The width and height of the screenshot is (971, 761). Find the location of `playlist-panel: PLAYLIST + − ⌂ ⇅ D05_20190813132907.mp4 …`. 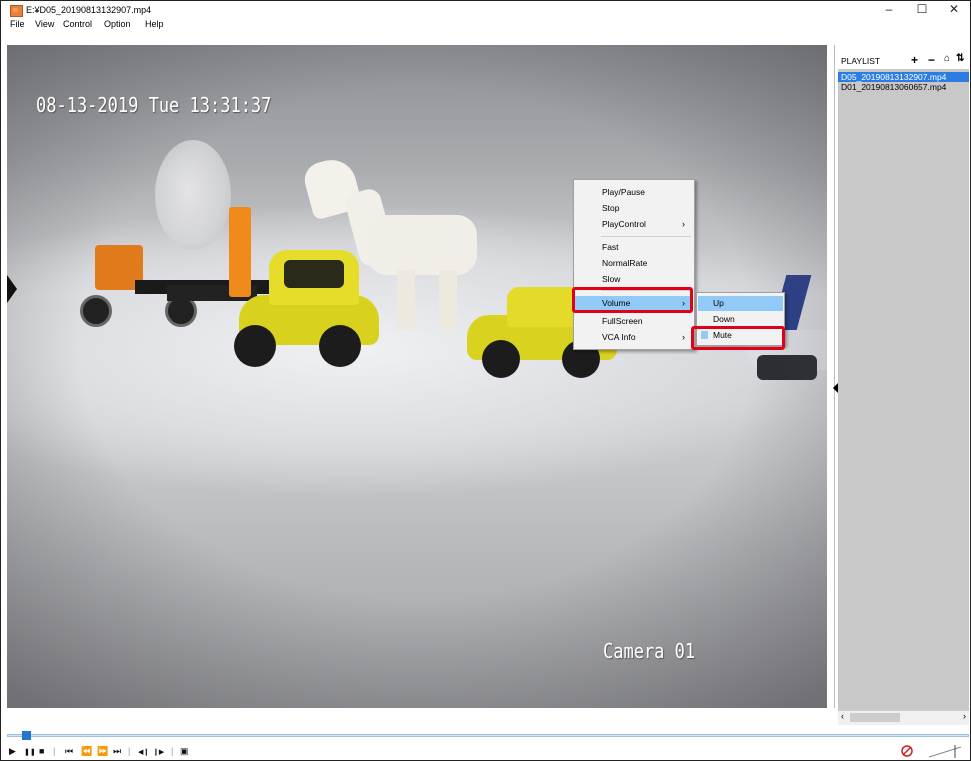

playlist-panel: PLAYLIST + − ⌂ ⇅ D05_20190813132907.mp4 … is located at coordinates (903, 377).